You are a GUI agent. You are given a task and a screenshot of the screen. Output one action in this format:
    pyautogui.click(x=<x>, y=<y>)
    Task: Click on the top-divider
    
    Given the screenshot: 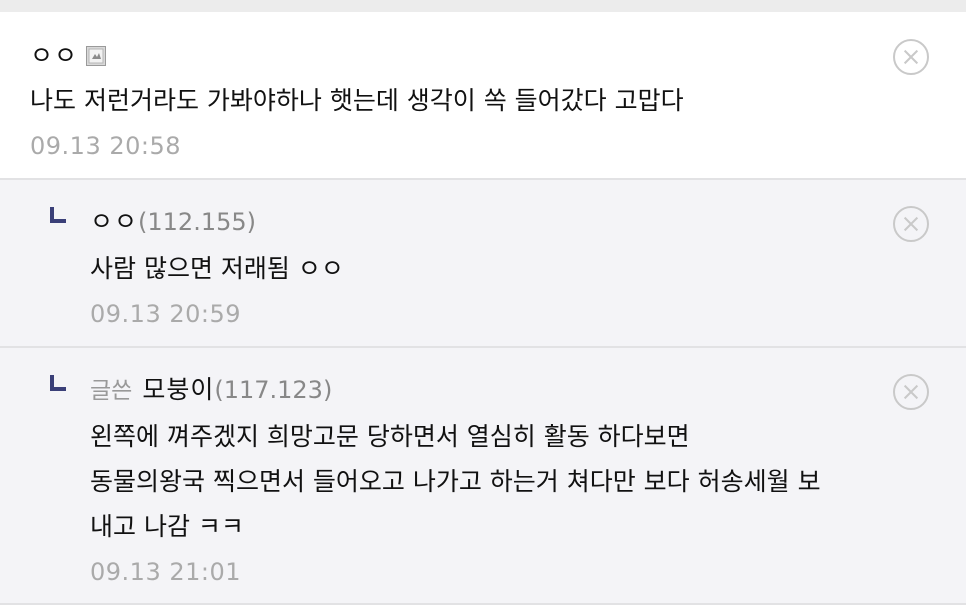 What is the action you would take?
    pyautogui.click(x=483, y=6)
    